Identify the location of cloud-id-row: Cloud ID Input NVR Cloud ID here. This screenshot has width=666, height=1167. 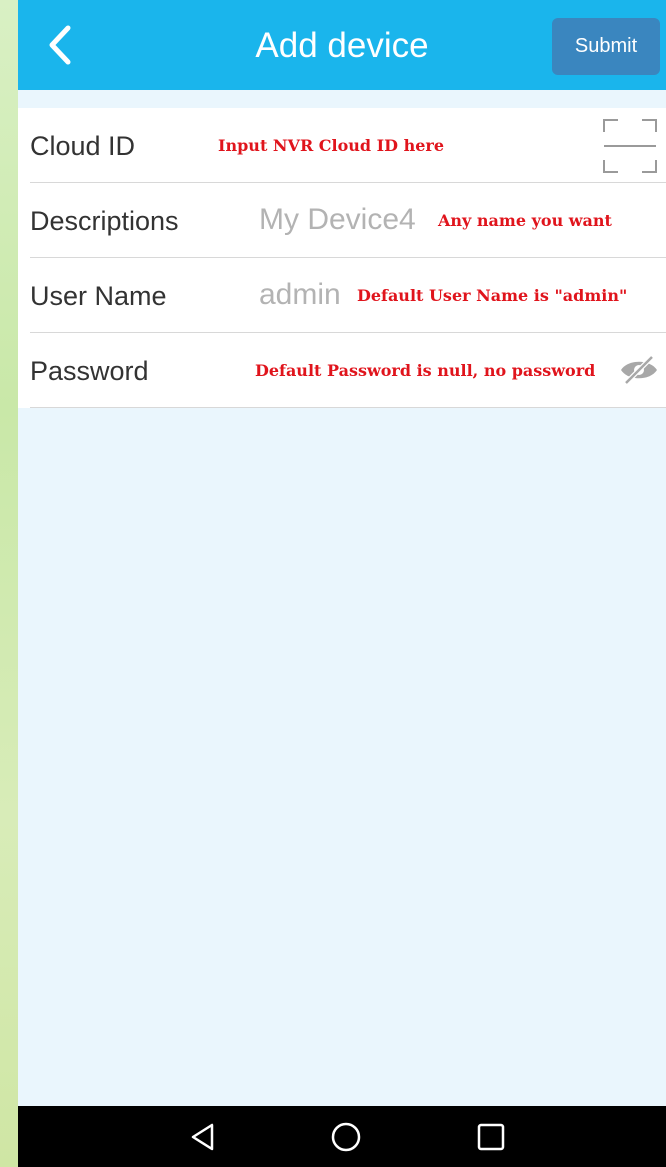
(348, 145).